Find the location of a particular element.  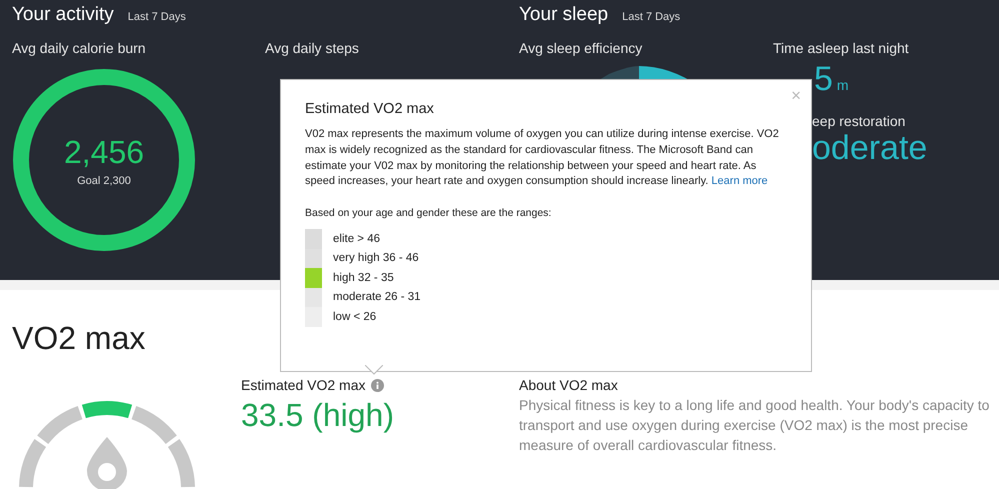

calorie-value: 2,456 is located at coordinates (104, 152).